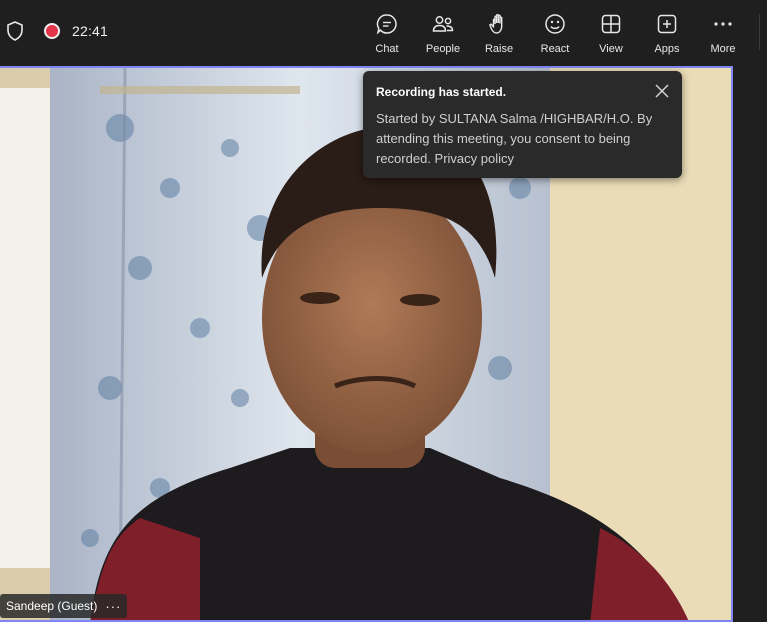  Describe the element at coordinates (387, 49) in the screenshot. I see `chat-label: Chat` at that location.